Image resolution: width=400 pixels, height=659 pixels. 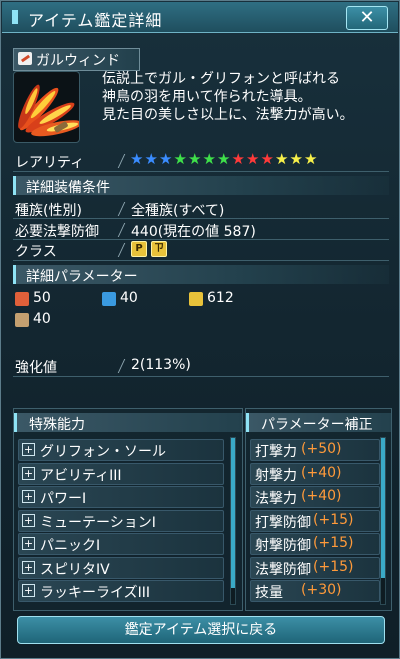 What do you see at coordinates (201, 630) in the screenshot?
I see `back-to-selection-button: 鑑定アイテム選択に戻る` at bounding box center [201, 630].